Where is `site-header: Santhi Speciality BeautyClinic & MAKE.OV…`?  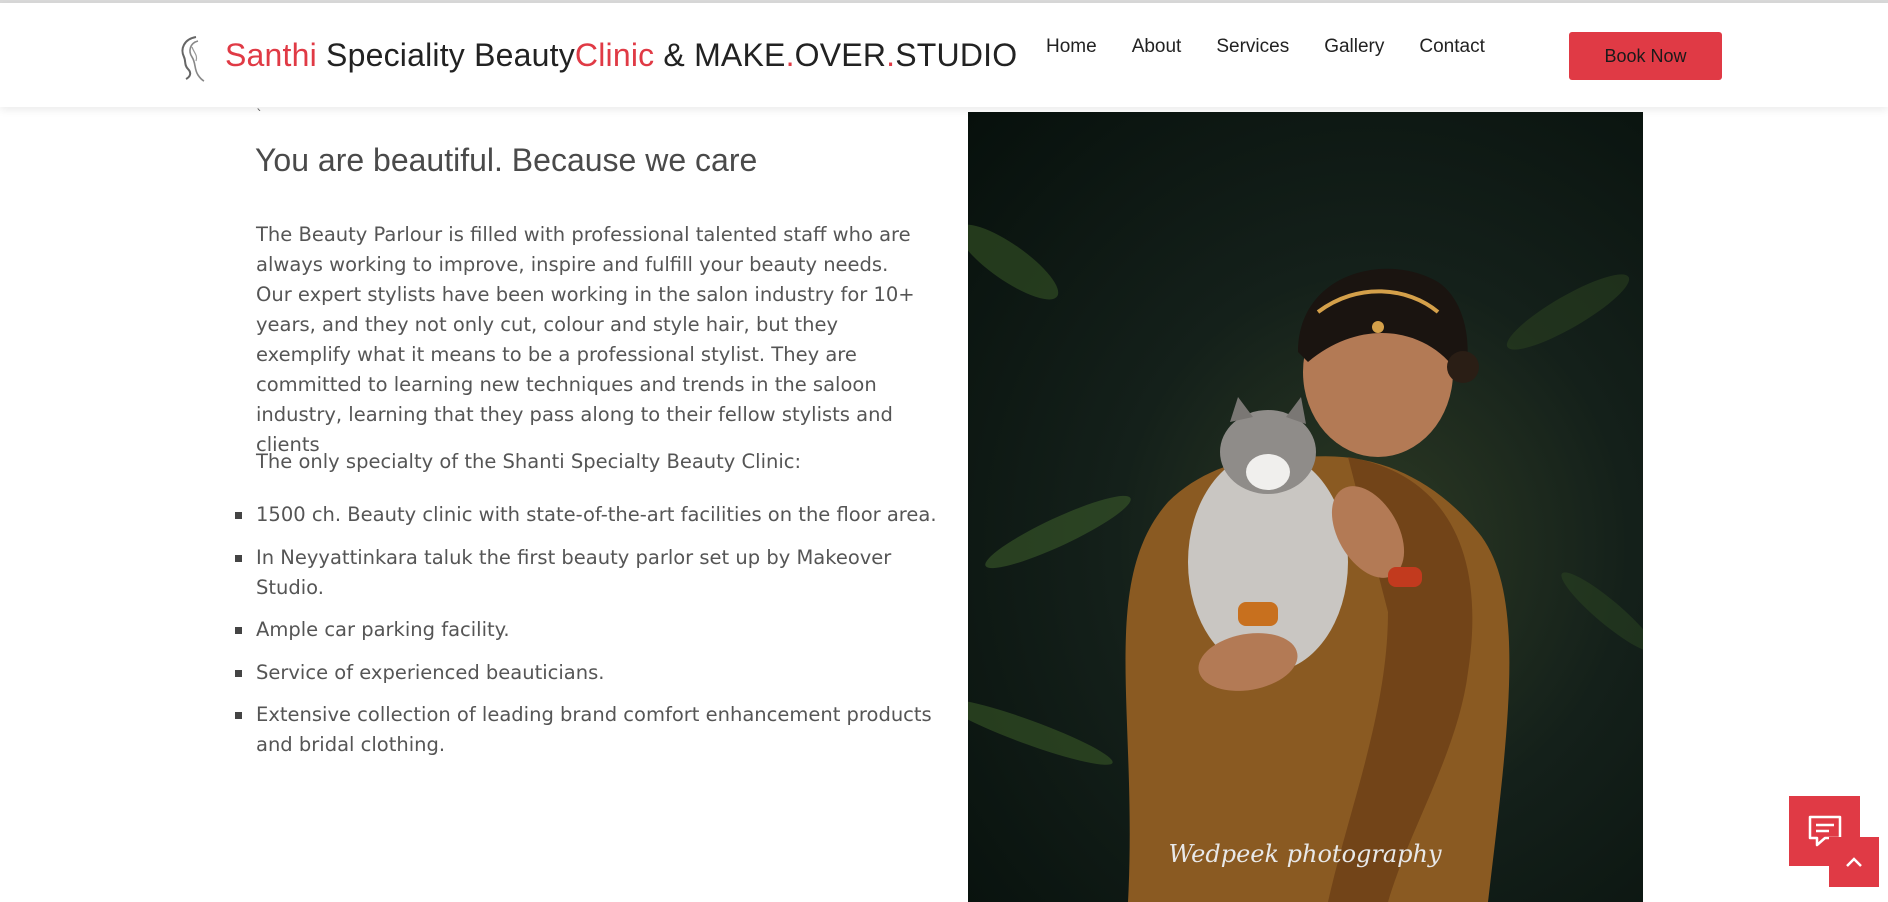
site-header: Santhi Speciality BeautyClinic & MAKE.OV… is located at coordinates (944, 55).